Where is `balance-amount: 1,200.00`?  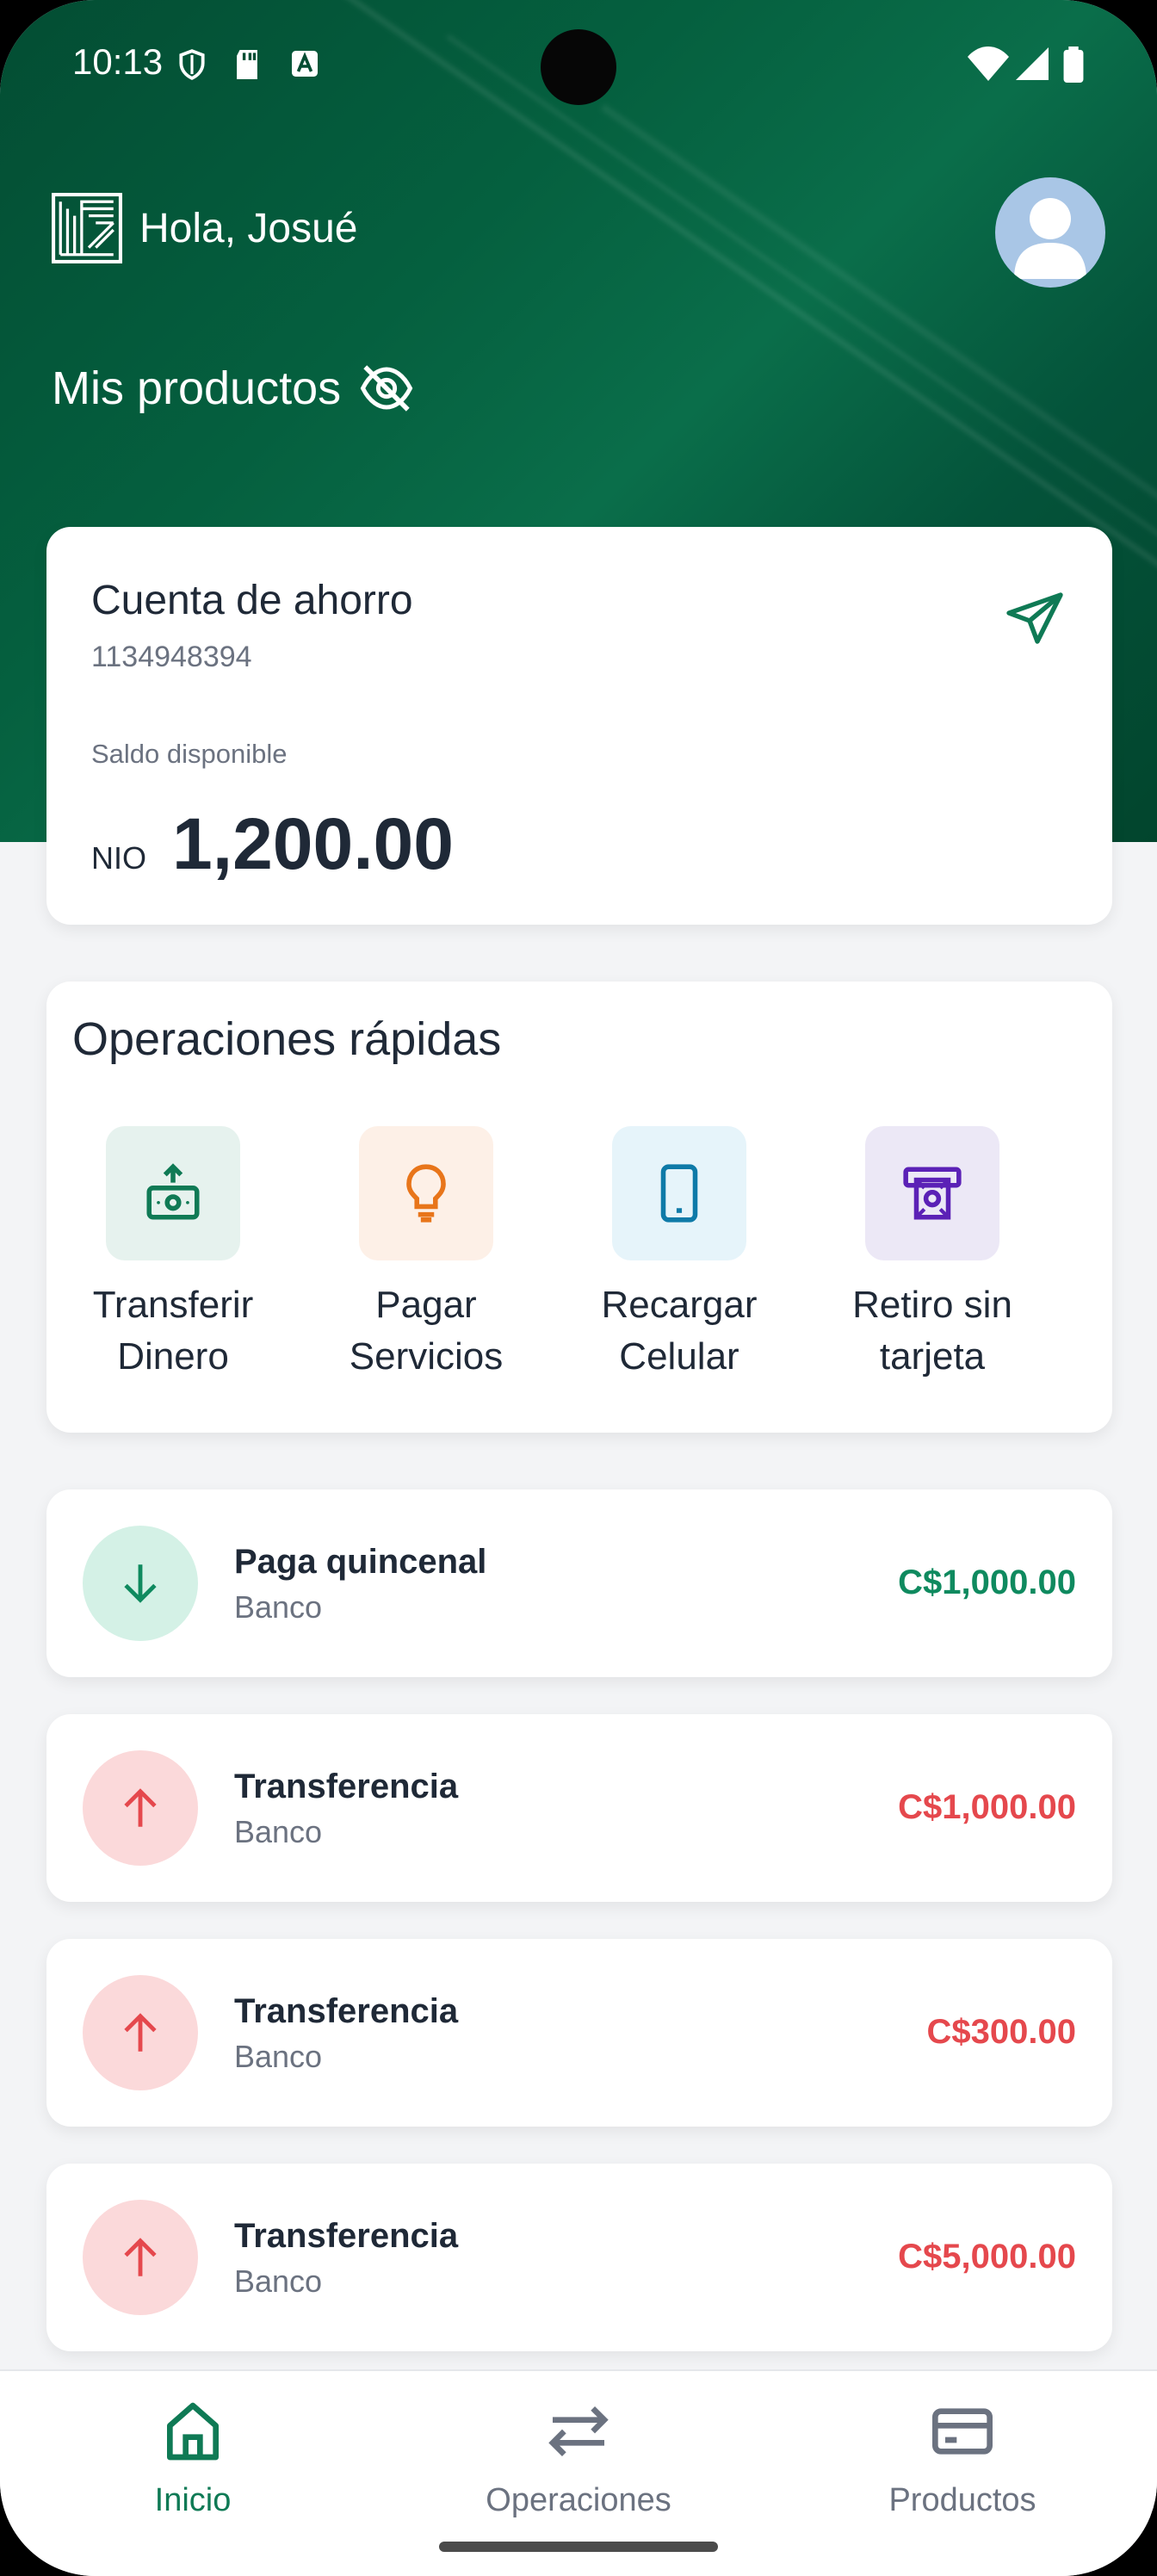
balance-amount: 1,200.00 is located at coordinates (313, 843).